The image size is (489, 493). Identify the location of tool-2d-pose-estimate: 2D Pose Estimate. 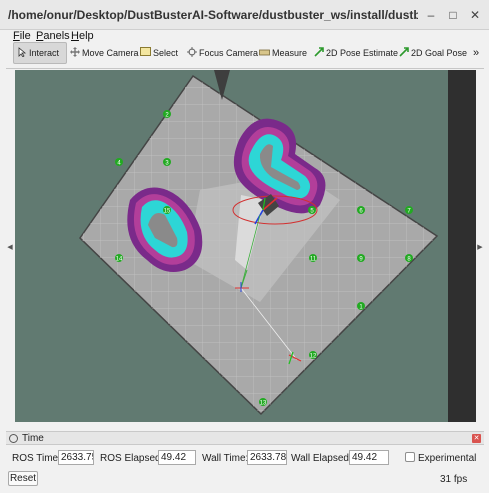
(356, 53).